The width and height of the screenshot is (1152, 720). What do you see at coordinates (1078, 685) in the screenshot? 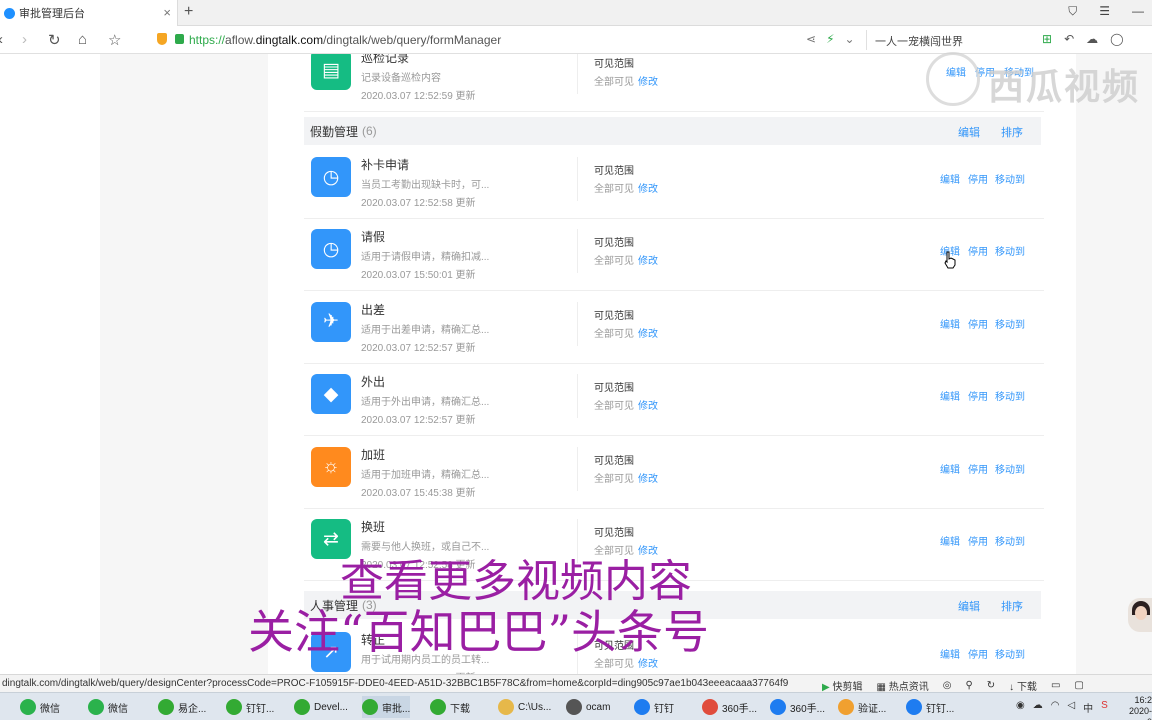
I see `screen-icon: ▢` at bounding box center [1078, 685].